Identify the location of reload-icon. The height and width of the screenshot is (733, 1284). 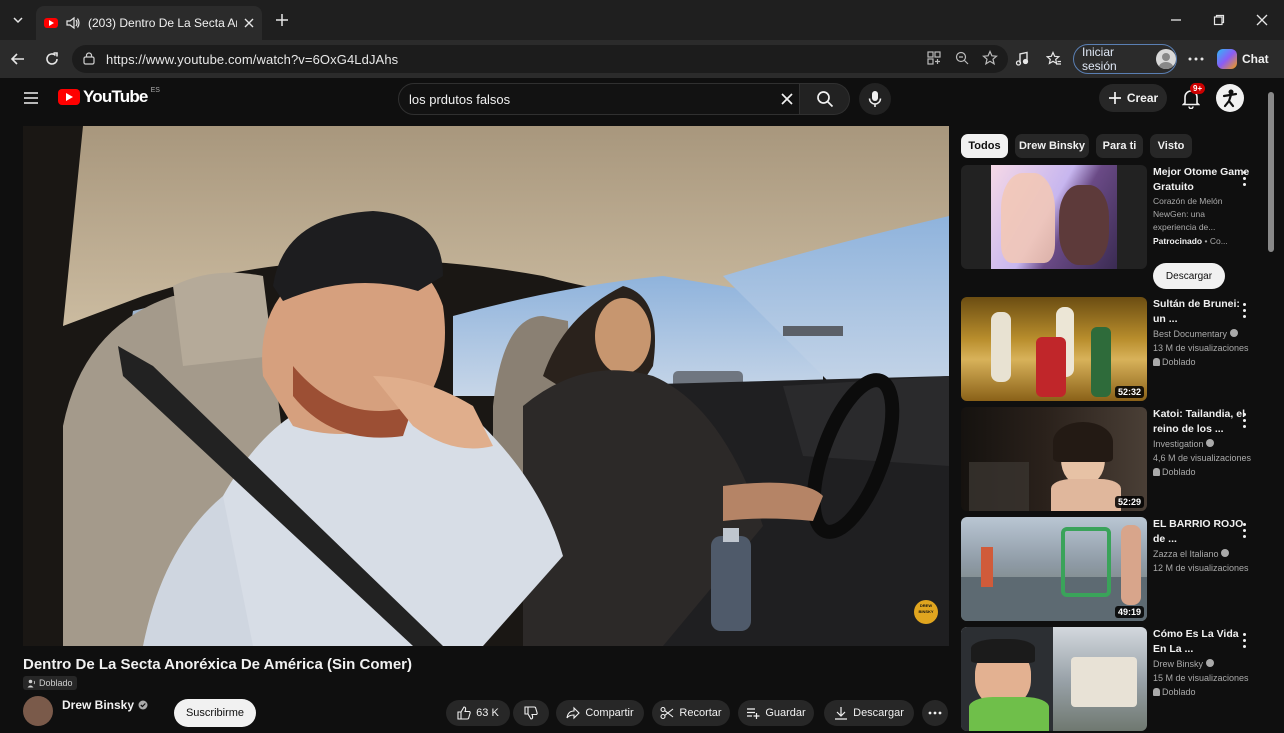
(52, 58).